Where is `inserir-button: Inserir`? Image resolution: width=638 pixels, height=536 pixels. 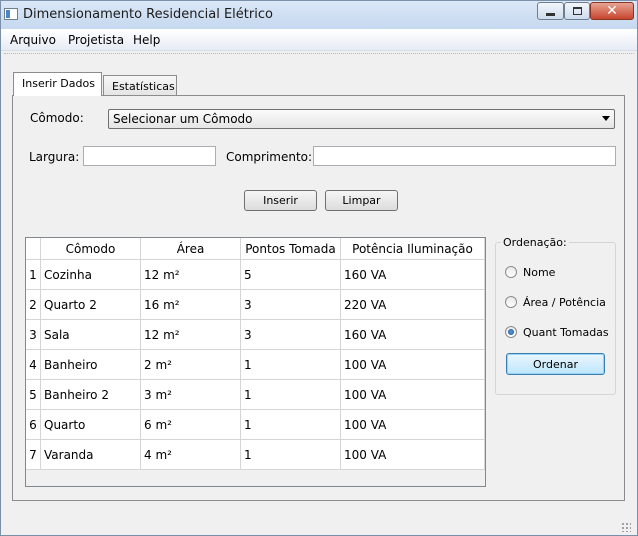 inserir-button: Inserir is located at coordinates (280, 200).